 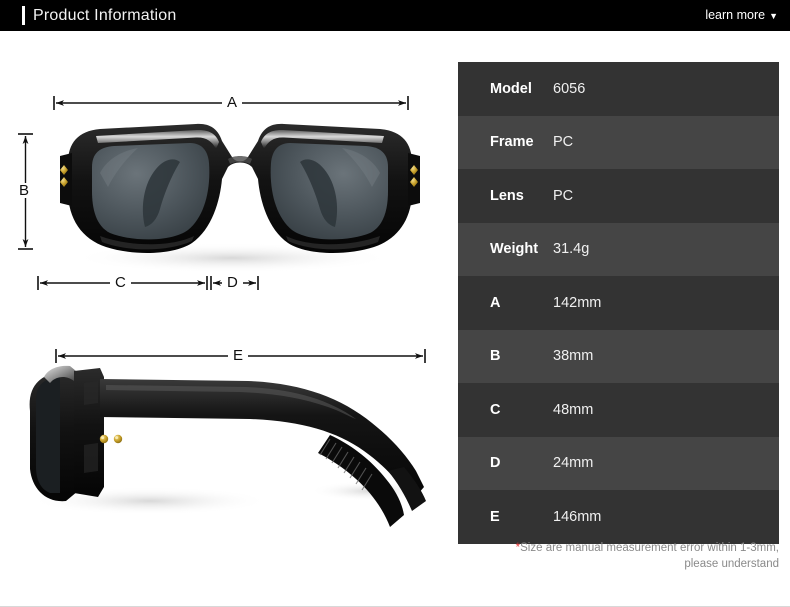 I want to click on spec-label: C, so click(x=495, y=409).